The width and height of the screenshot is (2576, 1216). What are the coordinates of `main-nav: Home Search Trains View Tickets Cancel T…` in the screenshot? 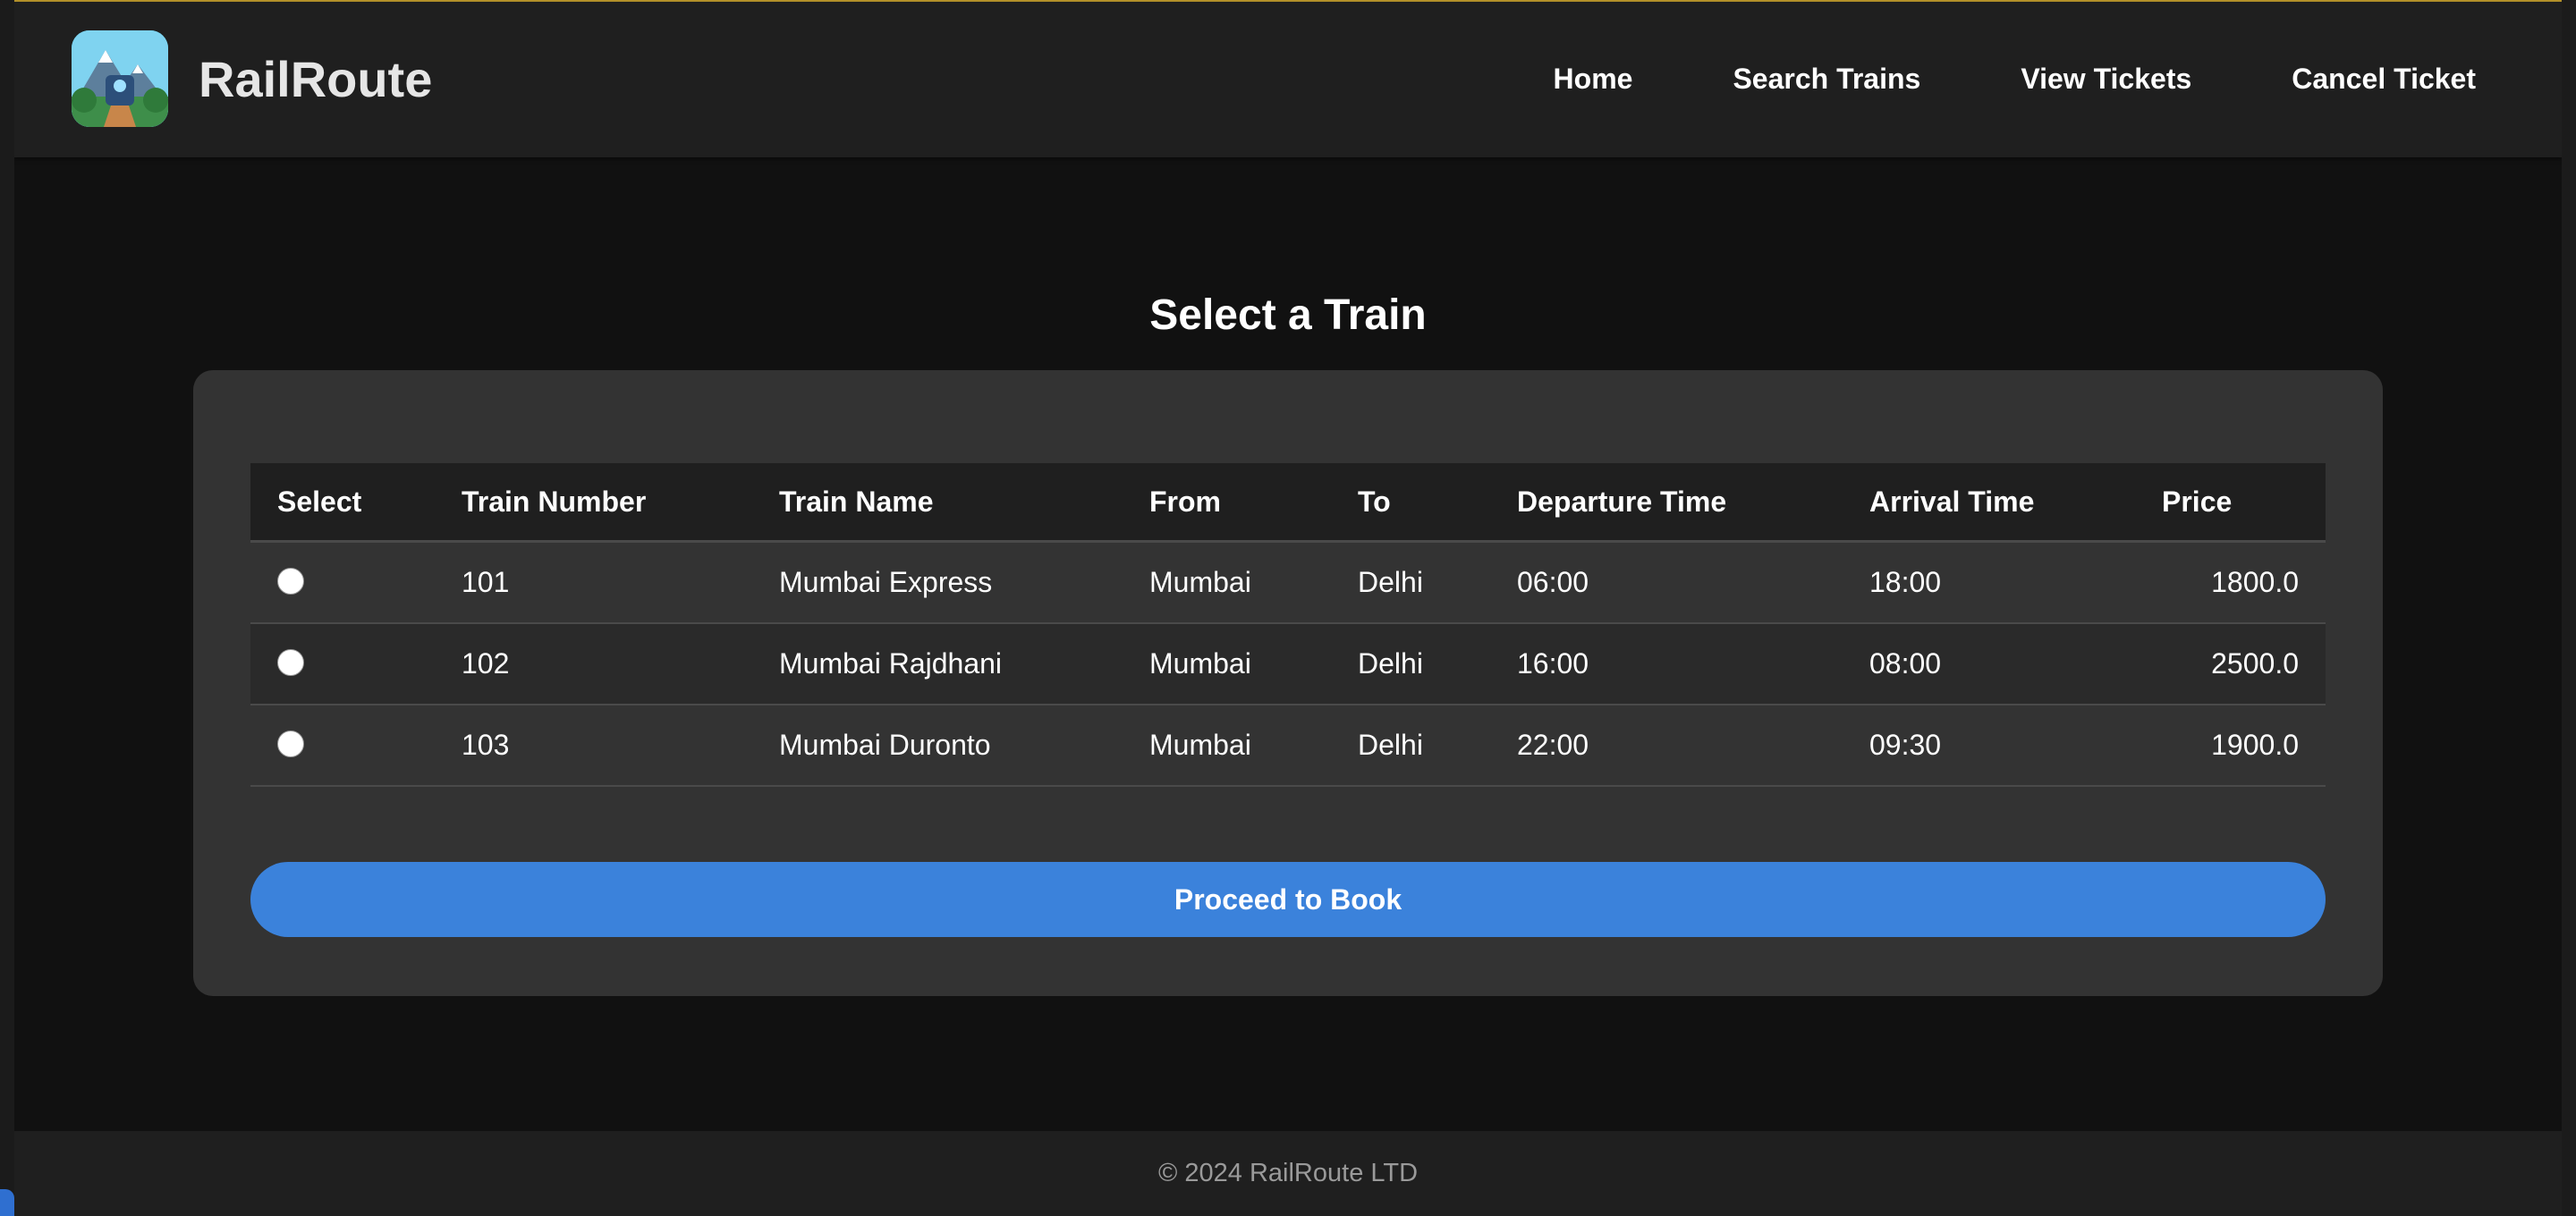 It's located at (1964, 79).